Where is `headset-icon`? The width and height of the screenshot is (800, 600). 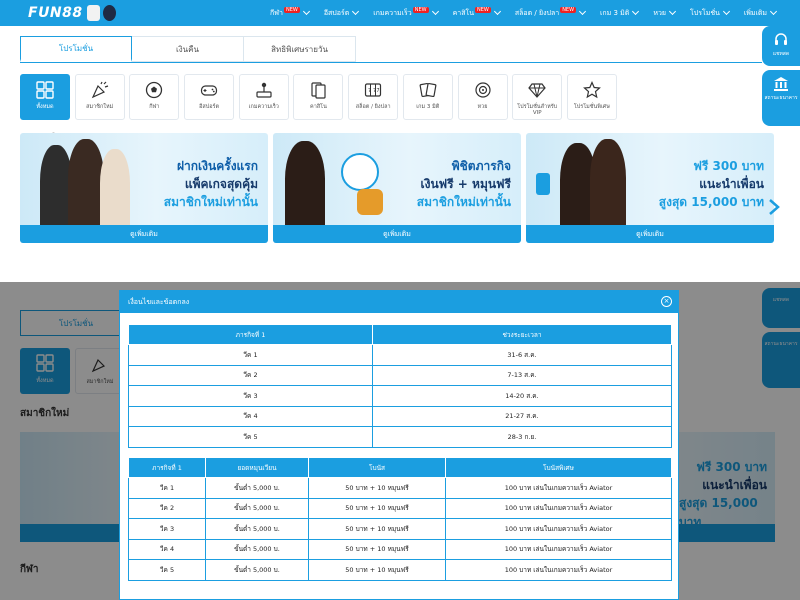 headset-icon is located at coordinates (781, 39).